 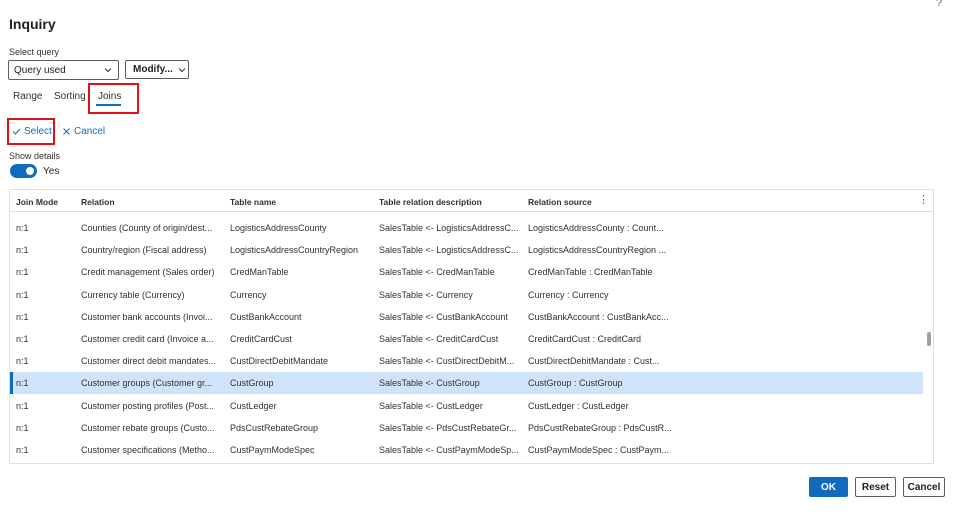 What do you see at coordinates (266, 316) in the screenshot?
I see `table-name-cell: CustBankAccount` at bounding box center [266, 316].